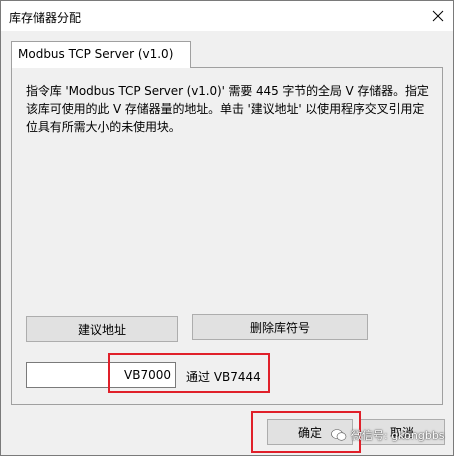  I want to click on cancel-button: 取消, so click(402, 432).